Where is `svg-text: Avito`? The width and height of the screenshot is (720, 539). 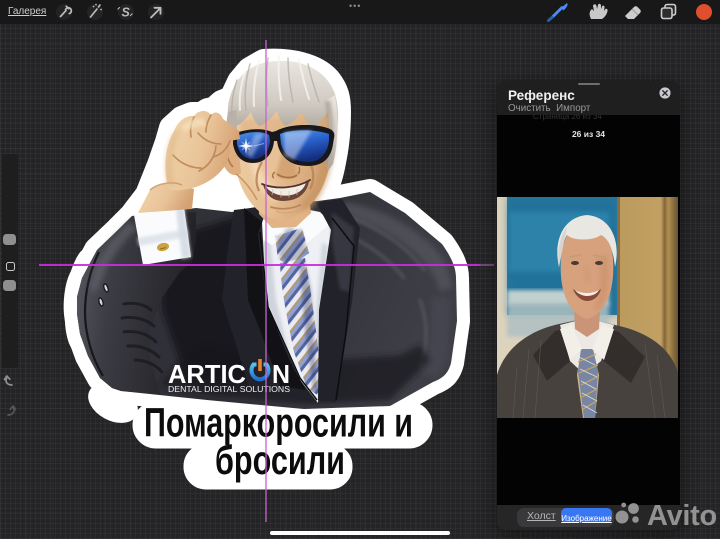 svg-text: Avito is located at coordinates (682, 516).